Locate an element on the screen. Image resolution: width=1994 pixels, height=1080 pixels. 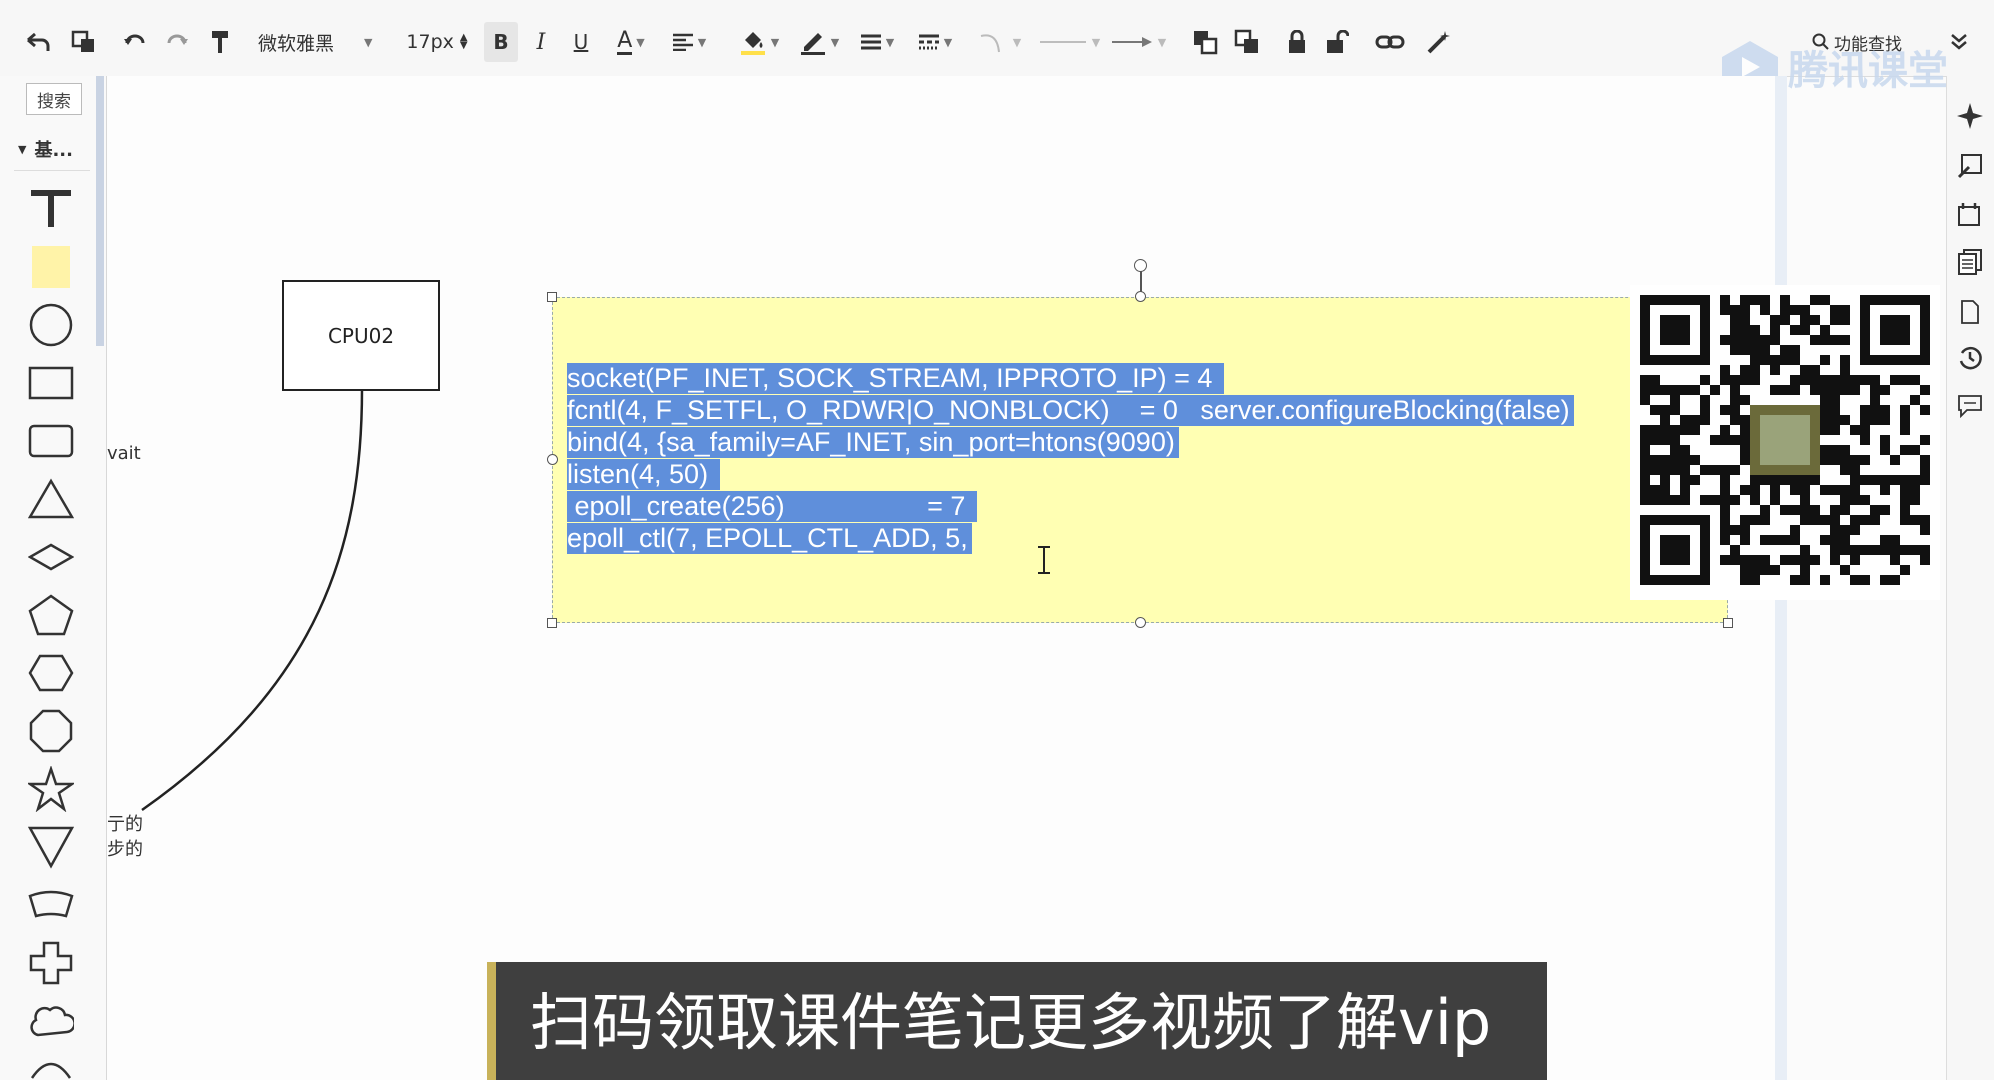
star-tool-icon is located at coordinates (51, 789).